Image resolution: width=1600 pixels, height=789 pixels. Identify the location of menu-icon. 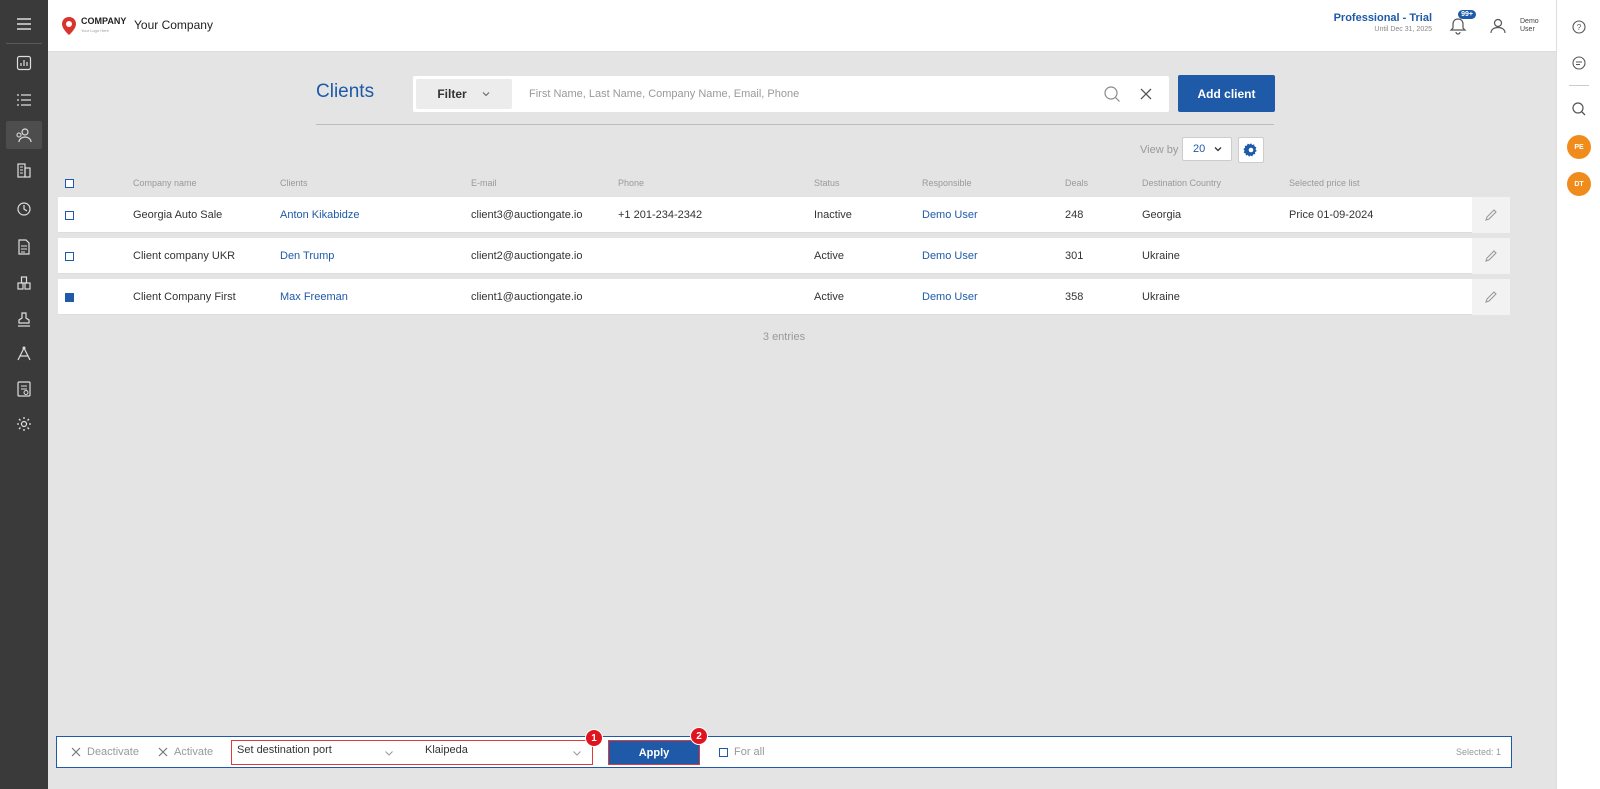
(24, 24).